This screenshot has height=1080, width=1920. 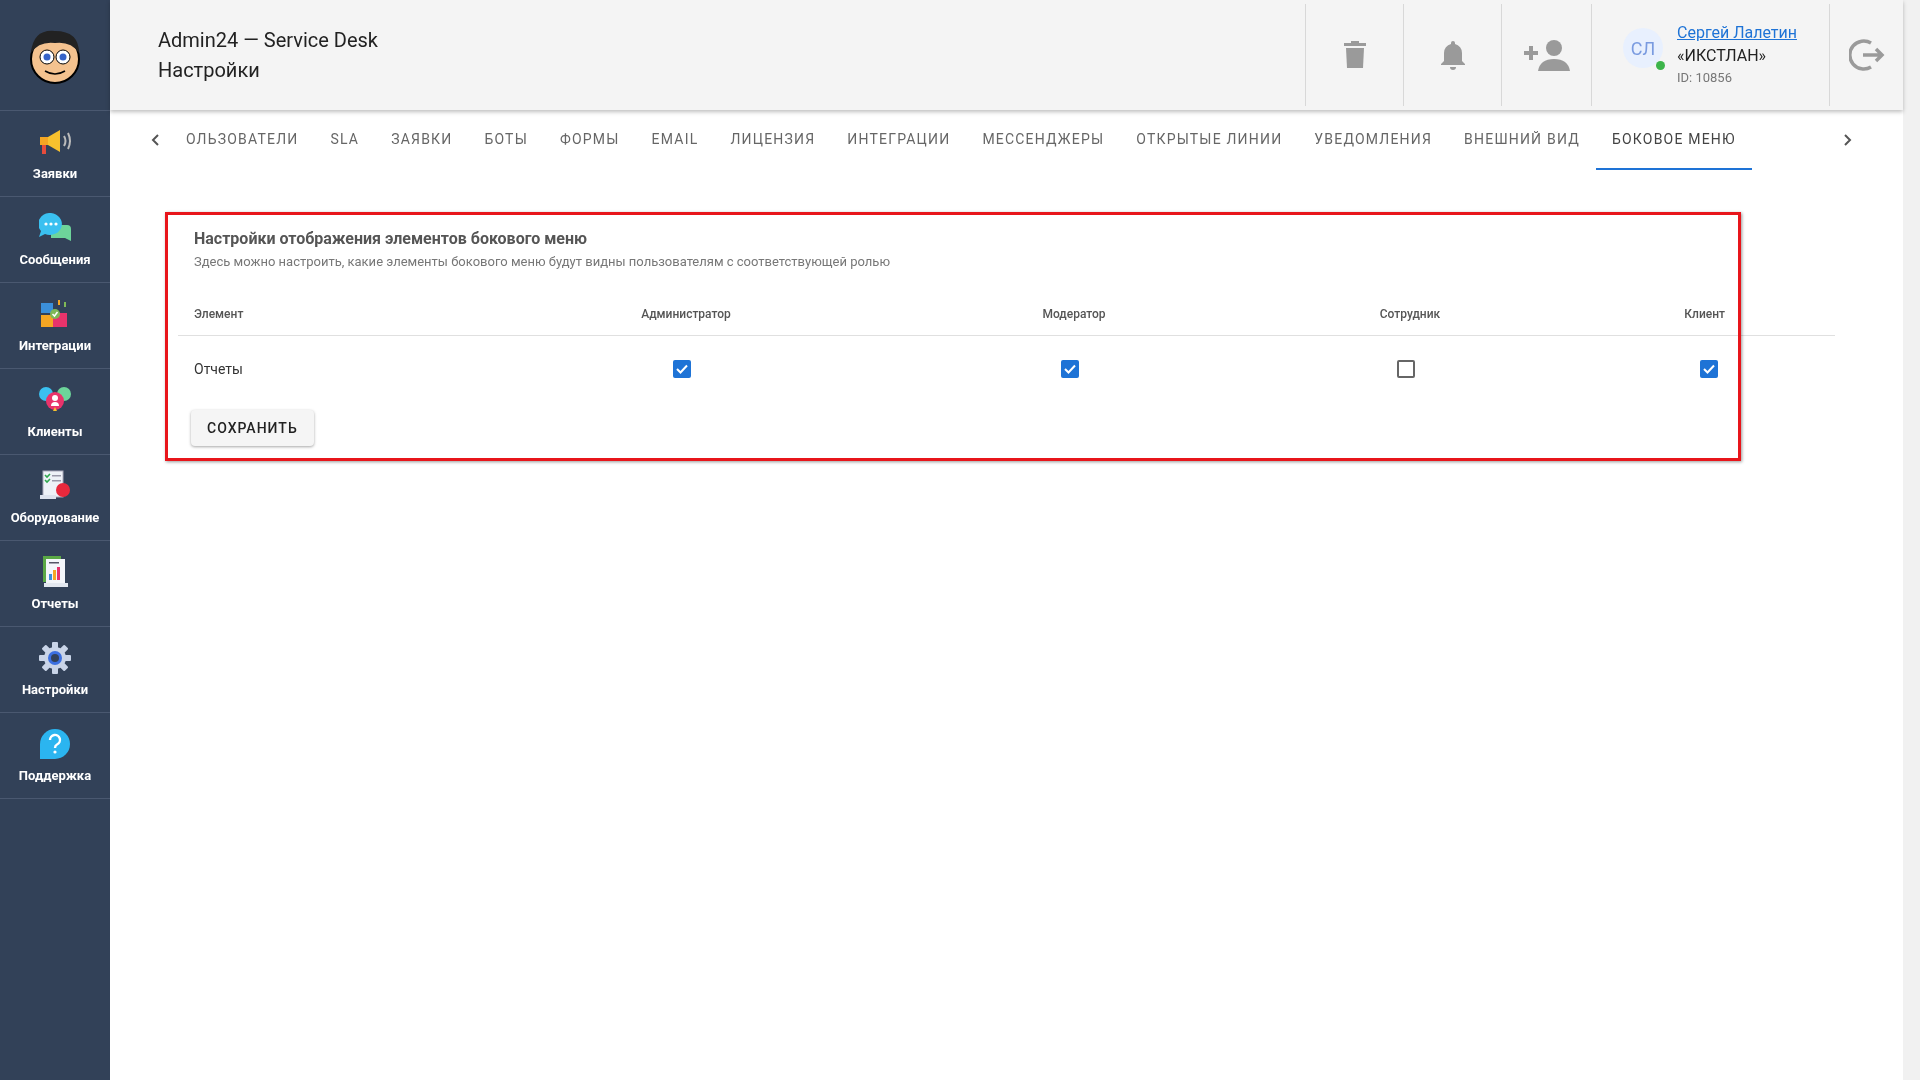 I want to click on table-cell-text: Отчеты, so click(x=218, y=369).